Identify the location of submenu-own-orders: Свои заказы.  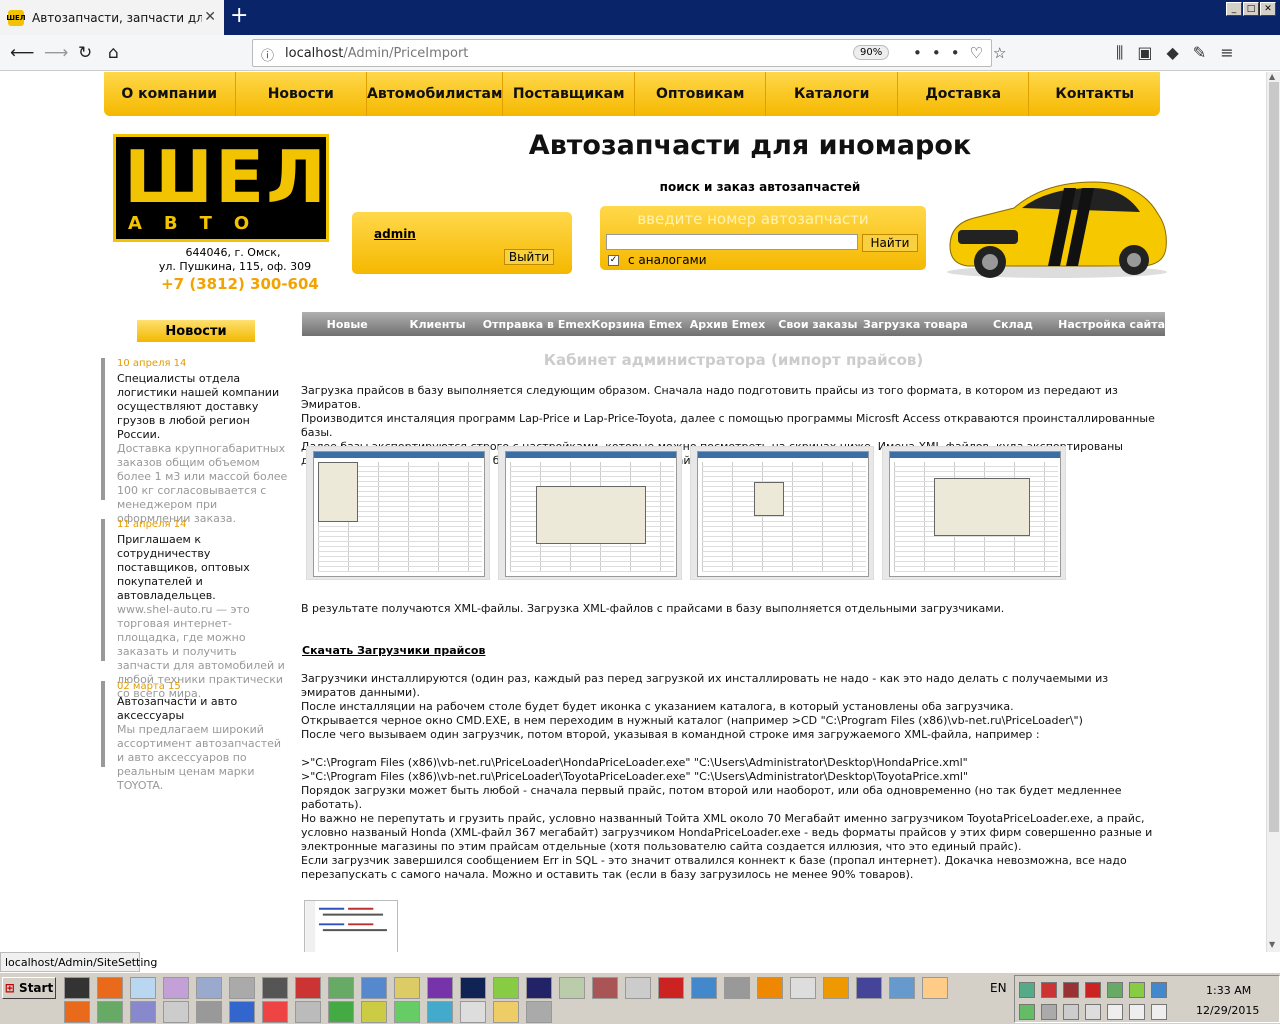
(818, 324).